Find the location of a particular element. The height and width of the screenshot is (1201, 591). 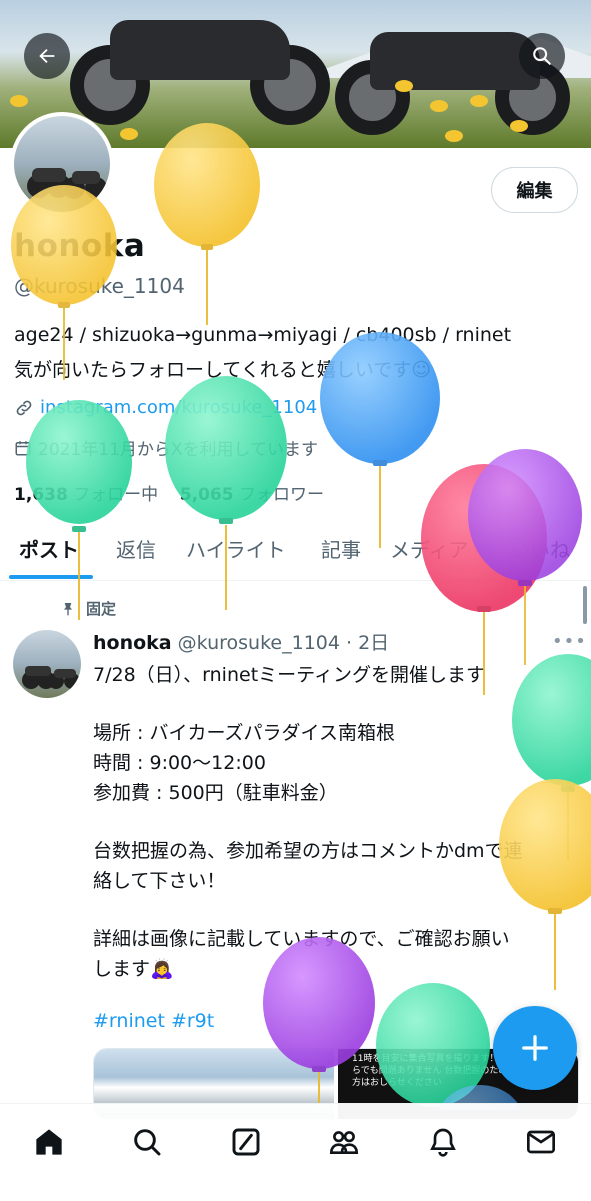

pinned-label: 固定 is located at coordinates (101, 609).